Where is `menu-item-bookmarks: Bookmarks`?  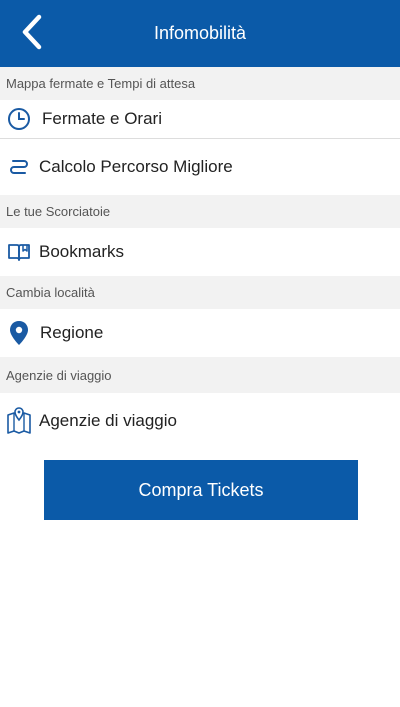
menu-item-bookmarks: Bookmarks is located at coordinates (200, 252).